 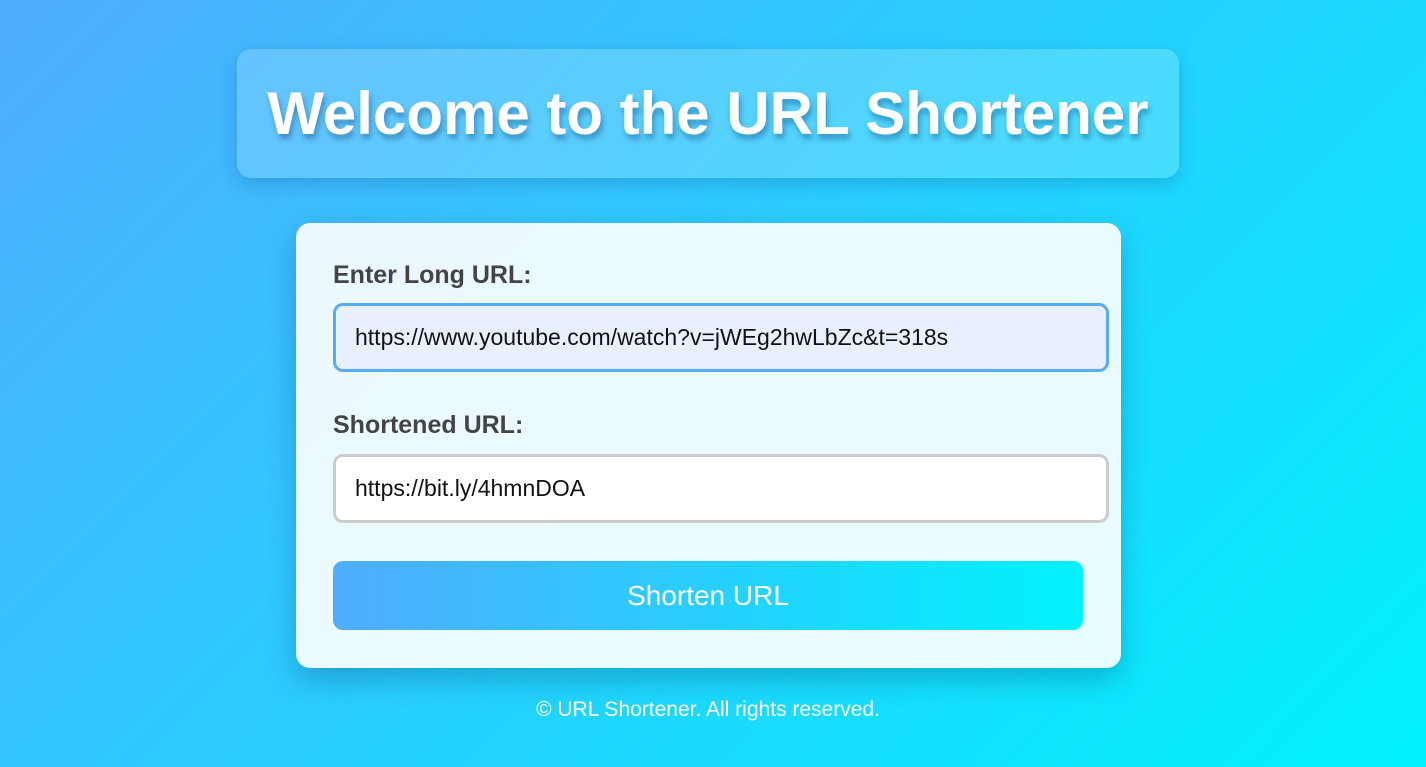 I want to click on shortened-url-label: Shortened URL:, so click(x=428, y=425).